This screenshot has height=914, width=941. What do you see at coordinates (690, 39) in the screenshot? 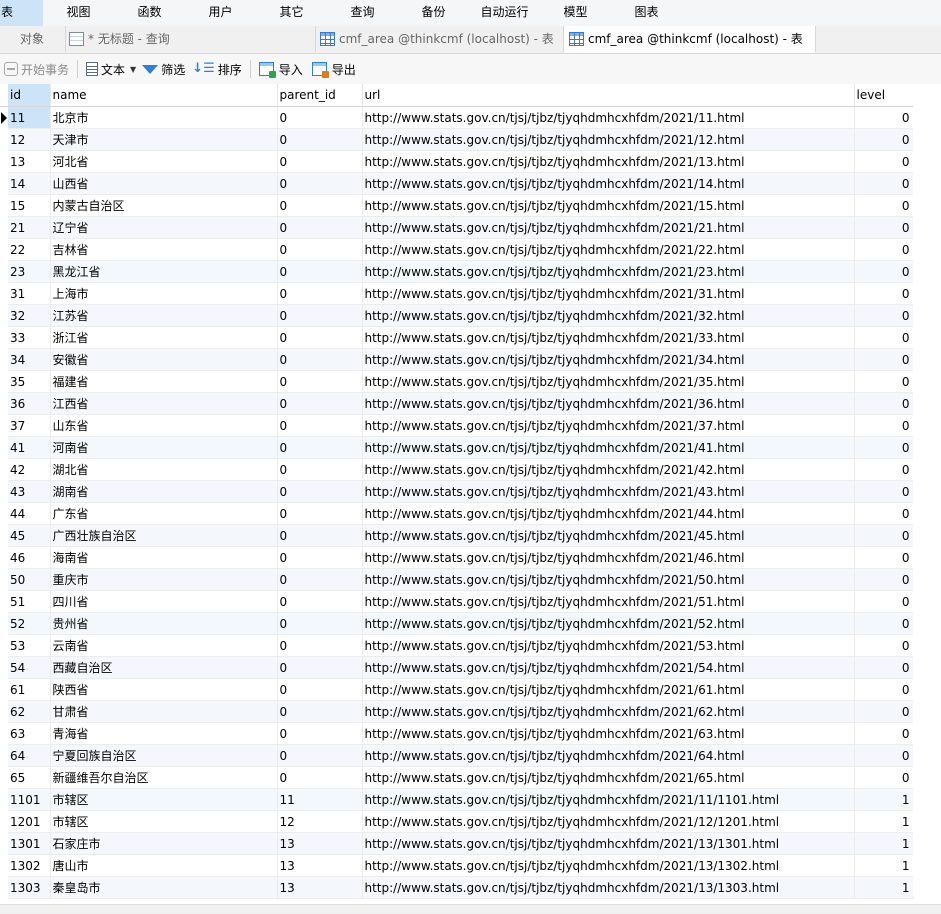
I see `tab-table-2-active: cmf_area @thinkcmf (localhost) - 表` at bounding box center [690, 39].